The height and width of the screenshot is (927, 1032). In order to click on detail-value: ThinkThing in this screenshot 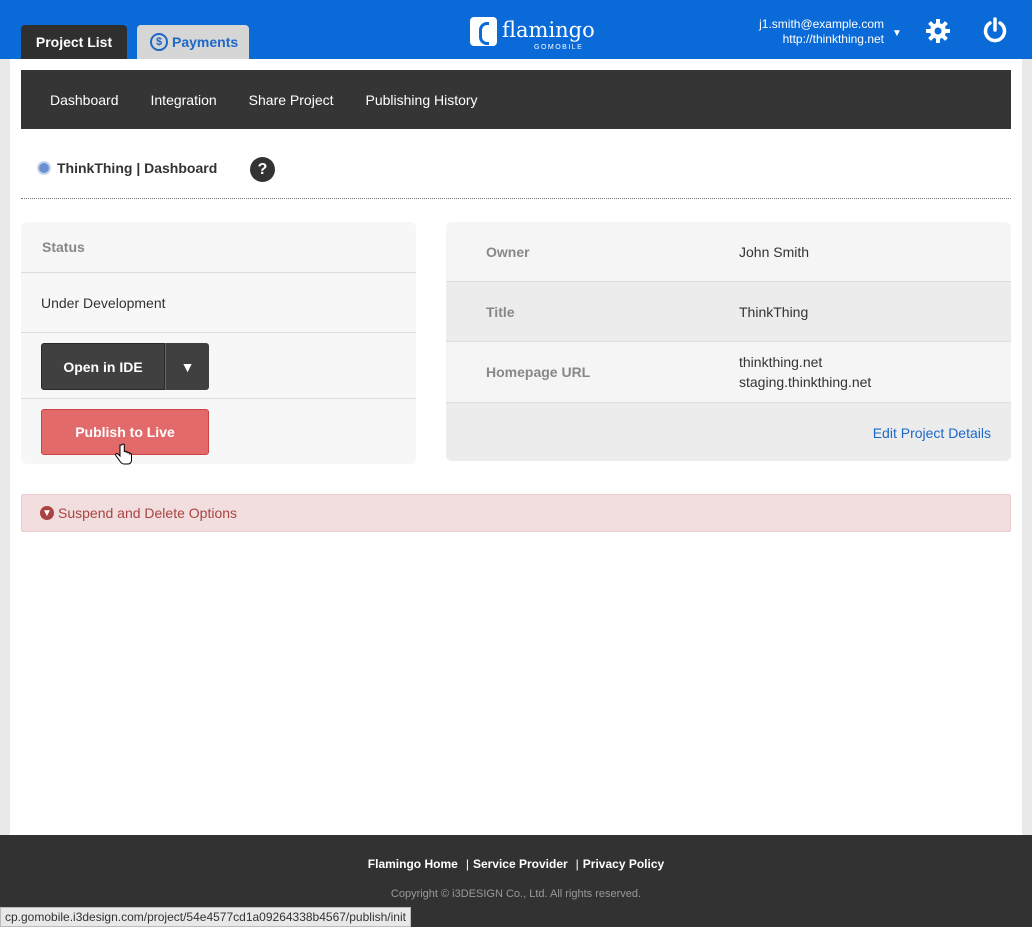, I will do `click(774, 311)`.